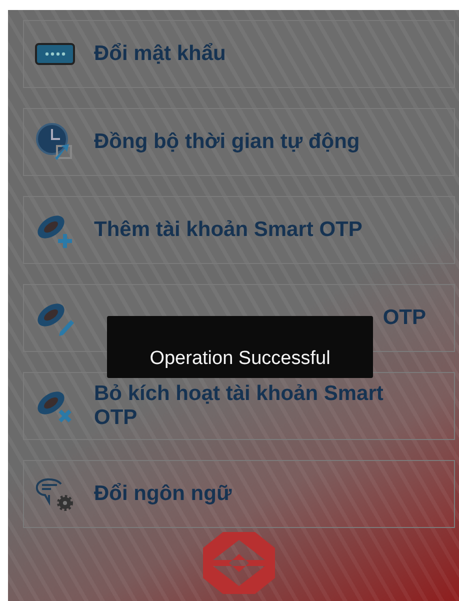 The image size is (459, 601). Describe the element at coordinates (55, 142) in the screenshot. I see `clock-sync-icon` at that location.